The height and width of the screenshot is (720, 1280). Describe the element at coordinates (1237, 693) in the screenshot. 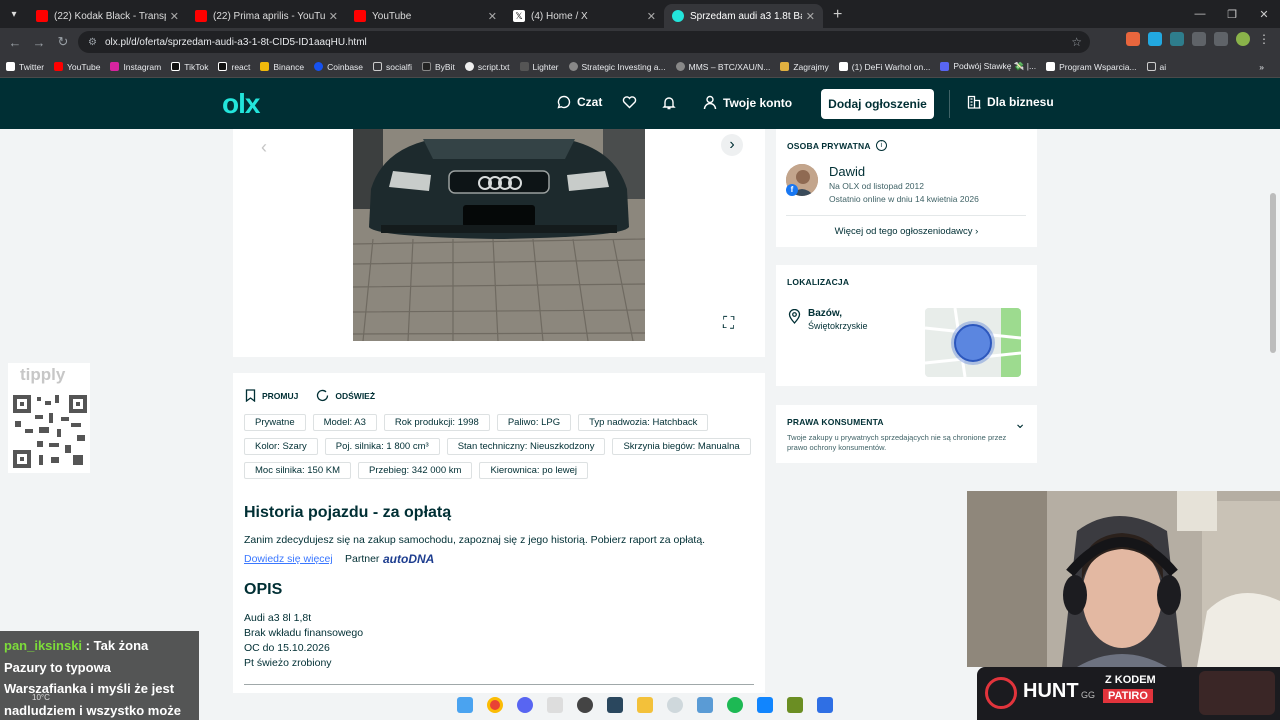

I see `hunt-case-image` at that location.